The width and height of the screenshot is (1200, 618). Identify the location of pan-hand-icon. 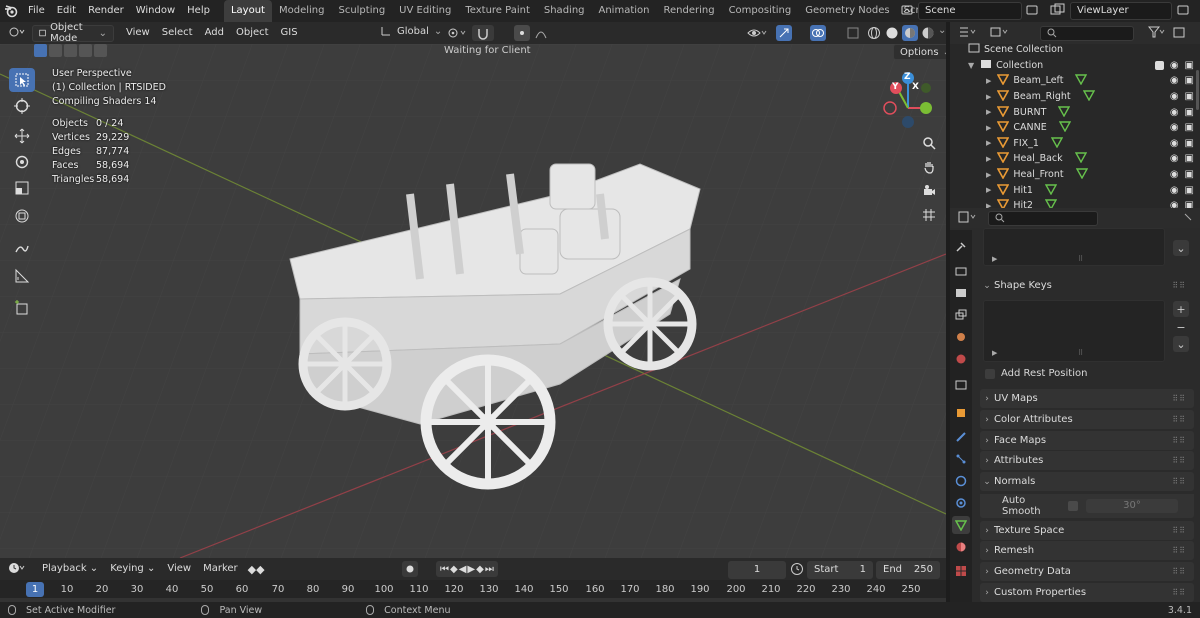
(929, 167).